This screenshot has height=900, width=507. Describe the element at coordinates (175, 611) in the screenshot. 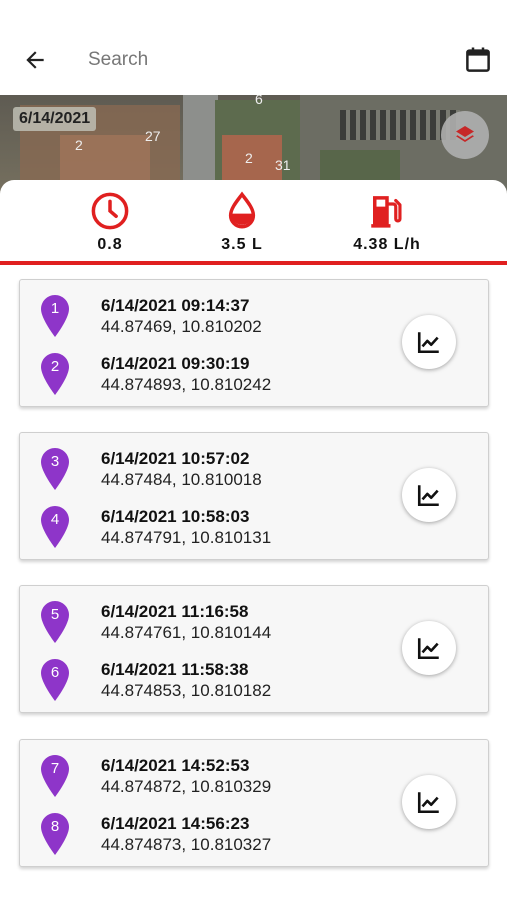

I see `point-time: 6/14/2021 11:16:58` at that location.